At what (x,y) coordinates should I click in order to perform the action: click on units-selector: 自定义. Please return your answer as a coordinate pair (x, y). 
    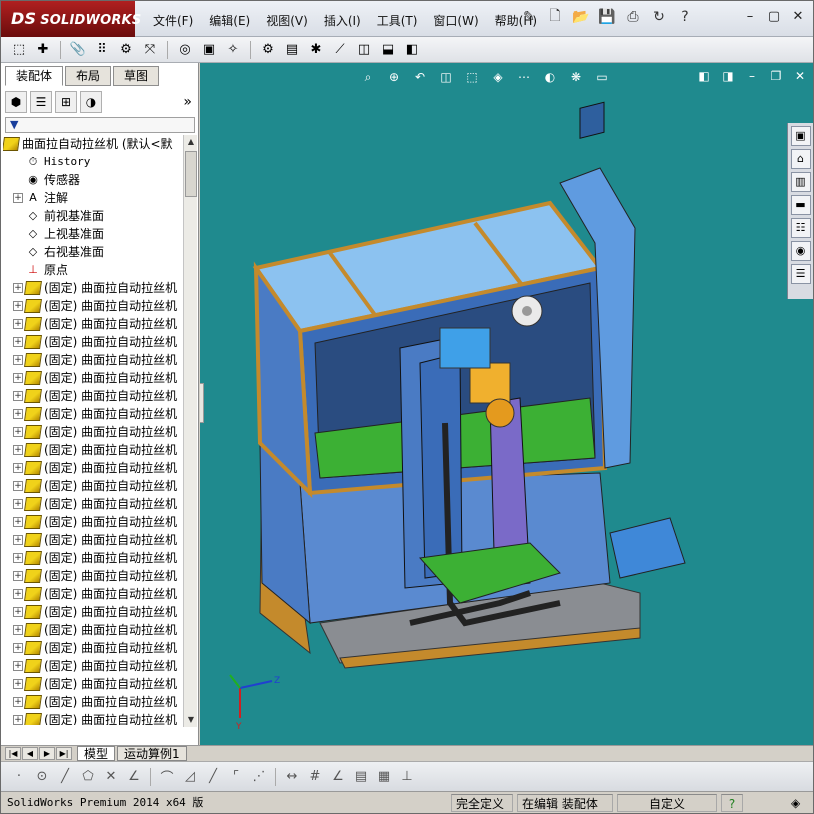
    Looking at the image, I should click on (667, 803).